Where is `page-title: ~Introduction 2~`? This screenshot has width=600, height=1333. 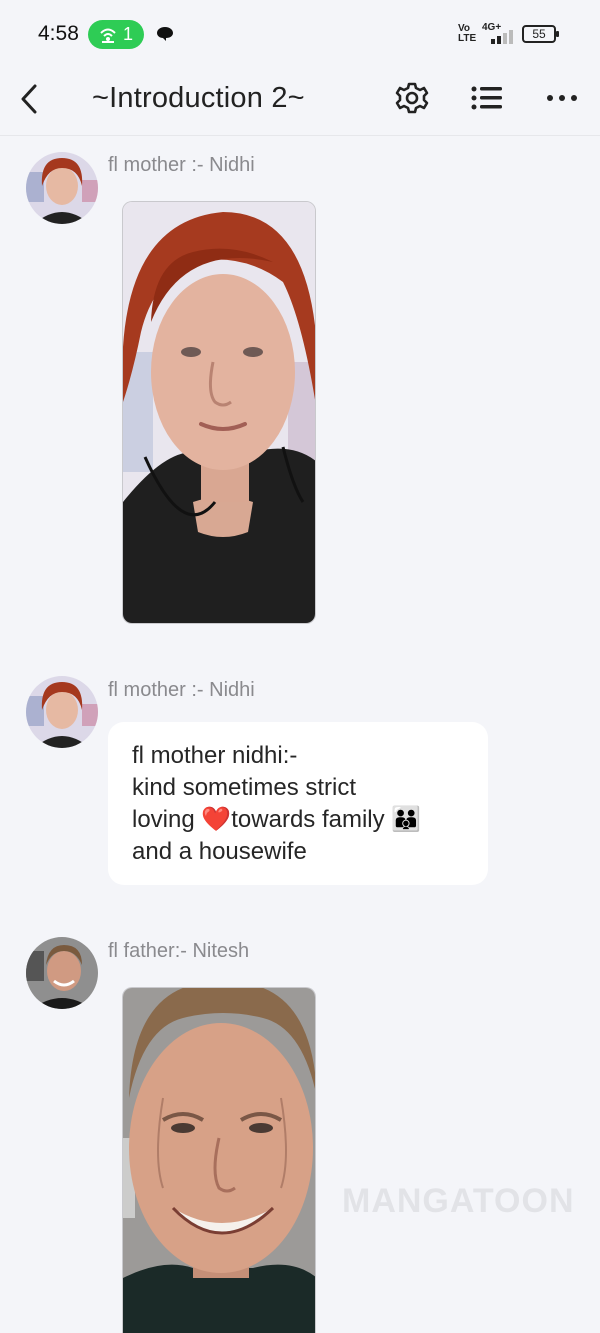 page-title: ~Introduction 2~ is located at coordinates (198, 98).